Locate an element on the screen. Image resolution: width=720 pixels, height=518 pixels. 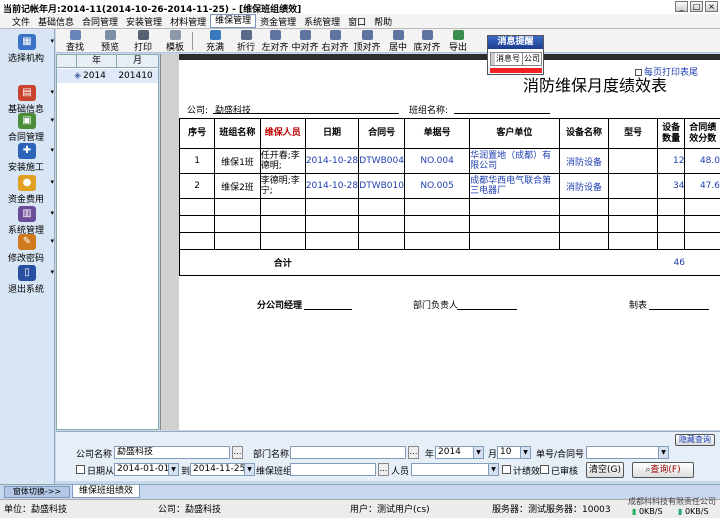
dept-name-input is located at coordinates (348, 452).